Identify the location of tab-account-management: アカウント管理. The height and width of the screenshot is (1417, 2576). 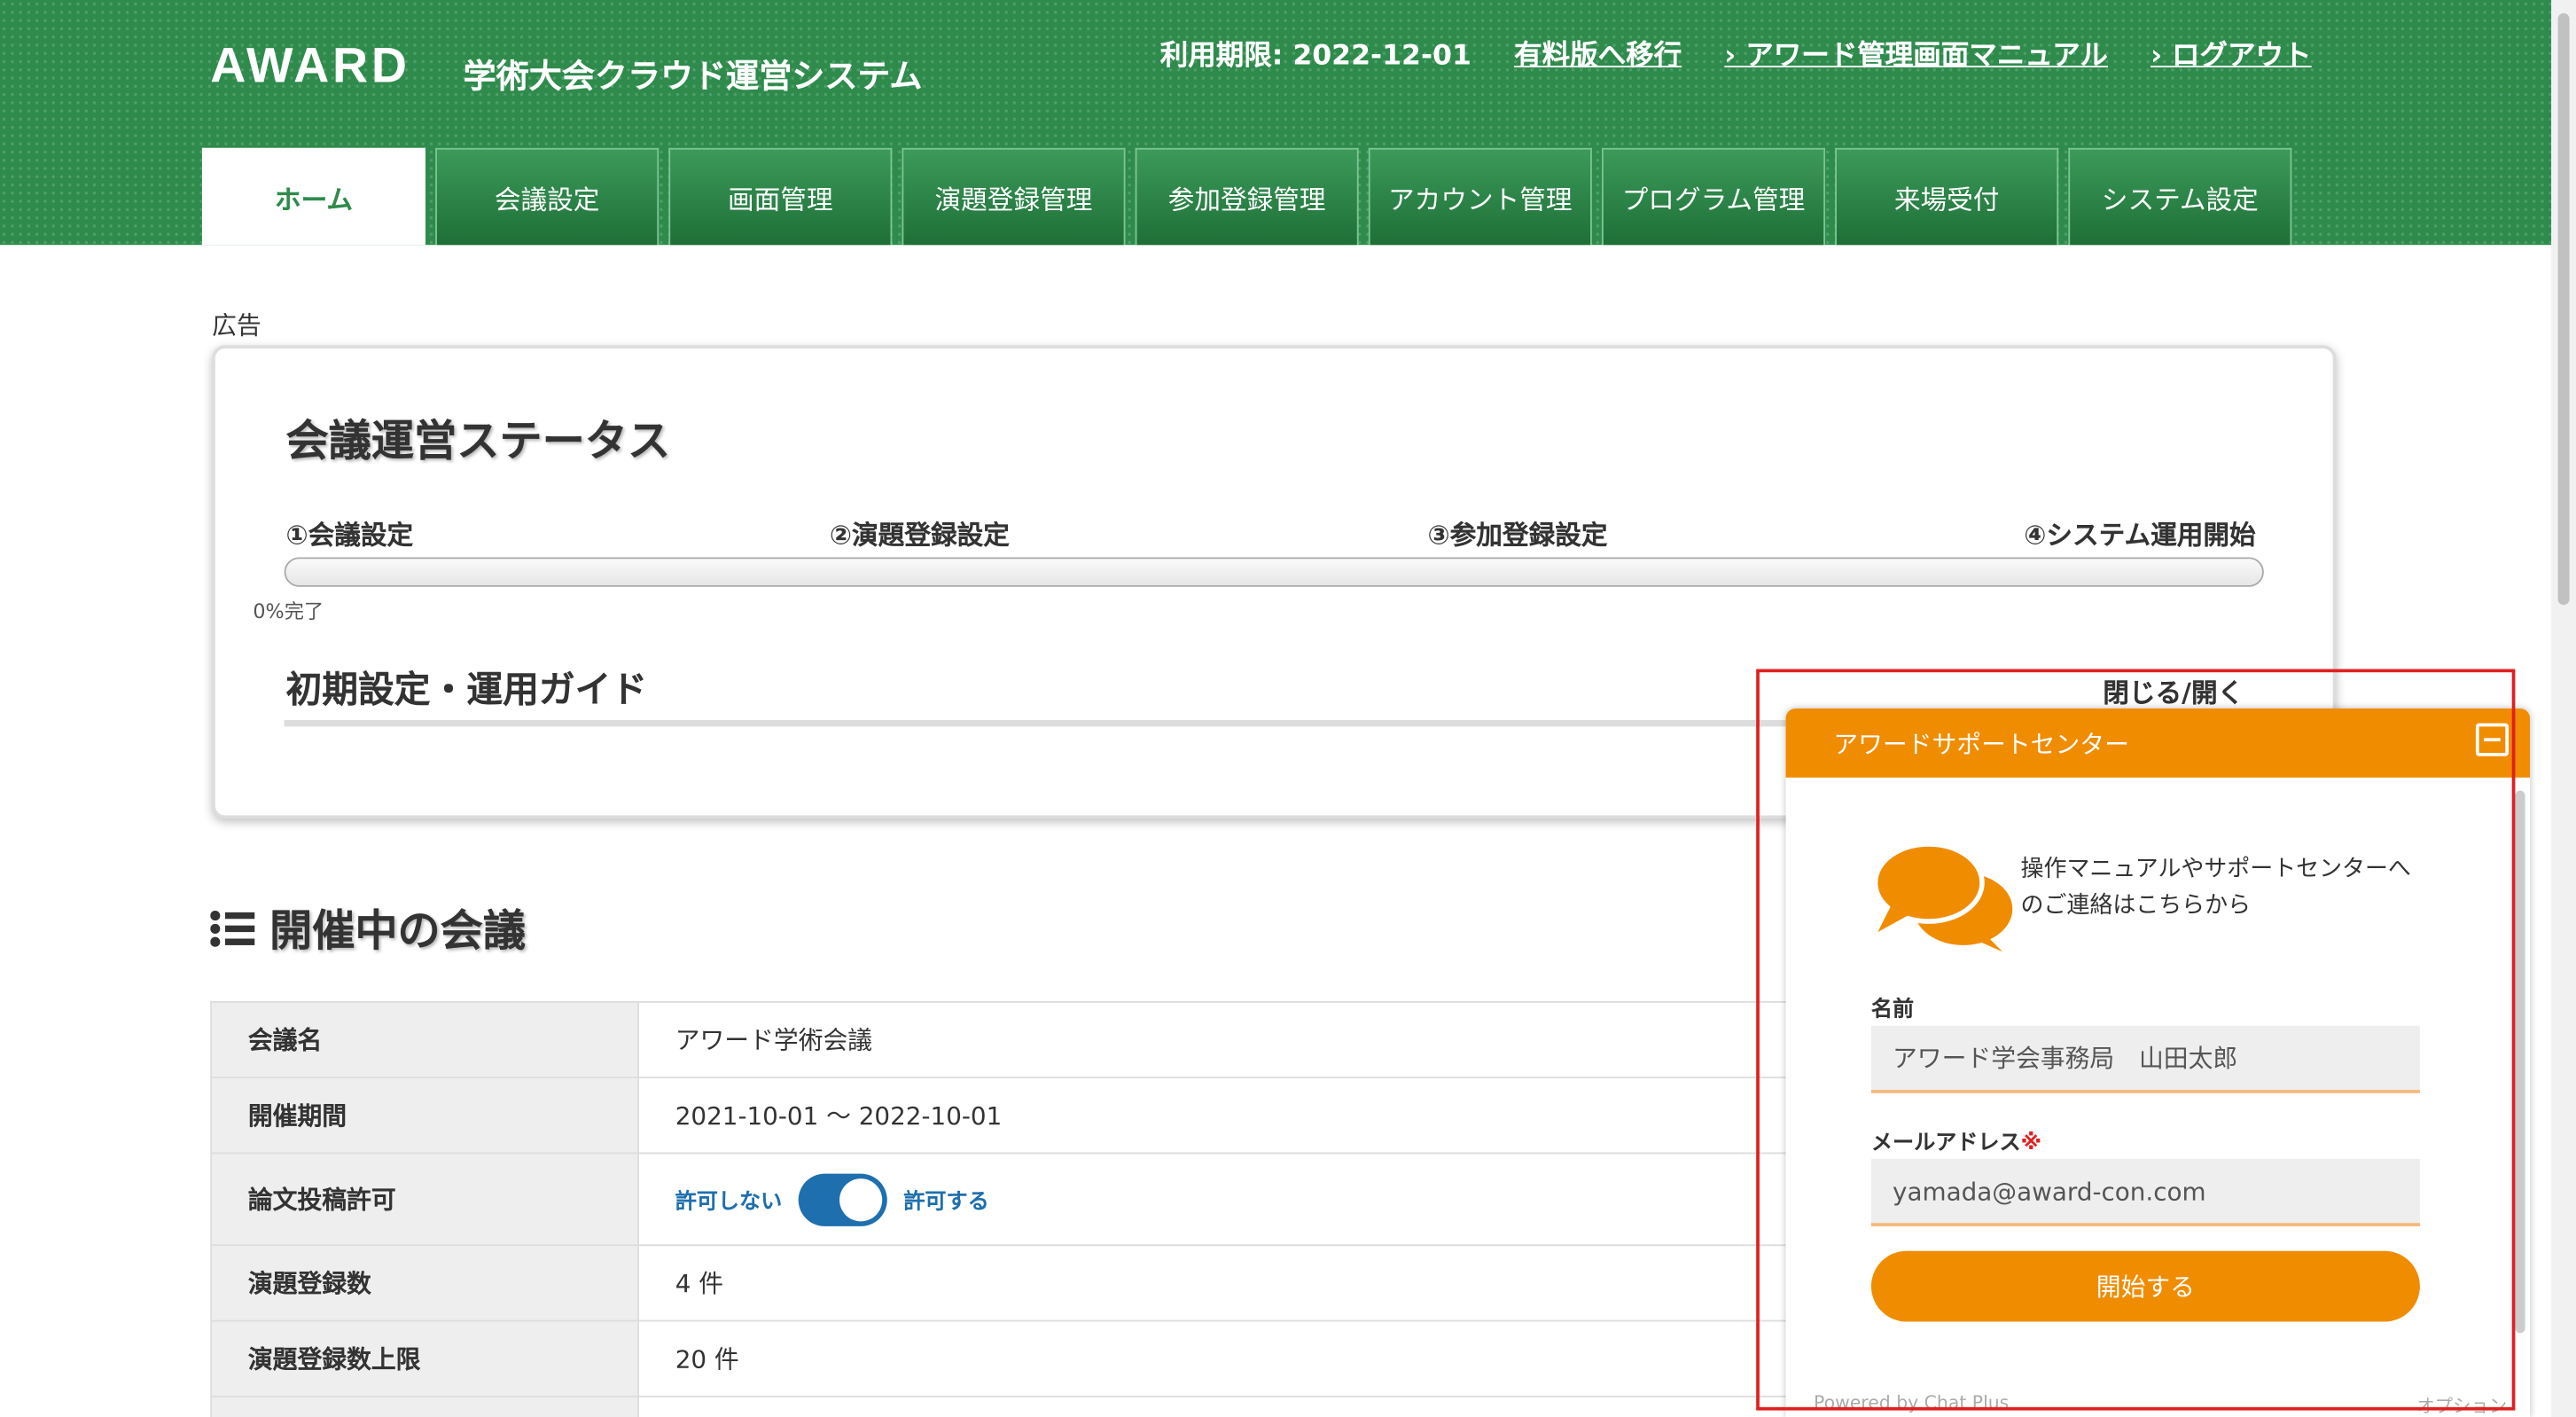
(1480, 196).